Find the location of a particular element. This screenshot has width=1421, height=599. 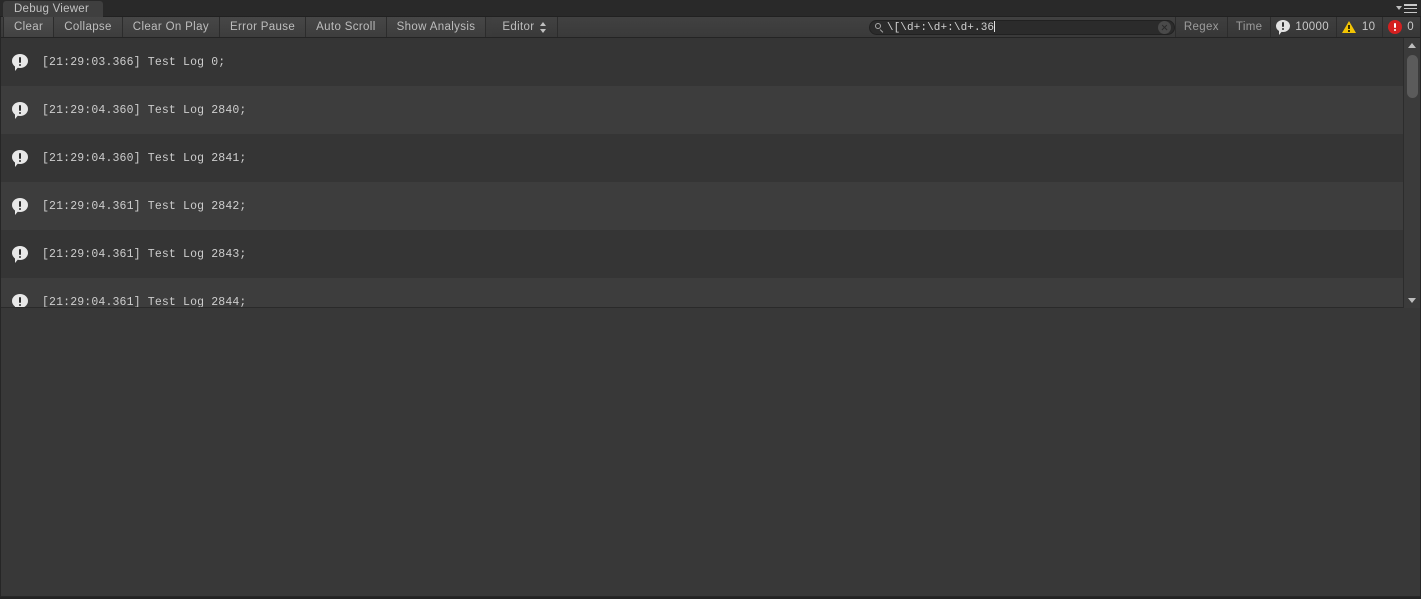

auto-scroll-label: Auto Scroll is located at coordinates (346, 27).